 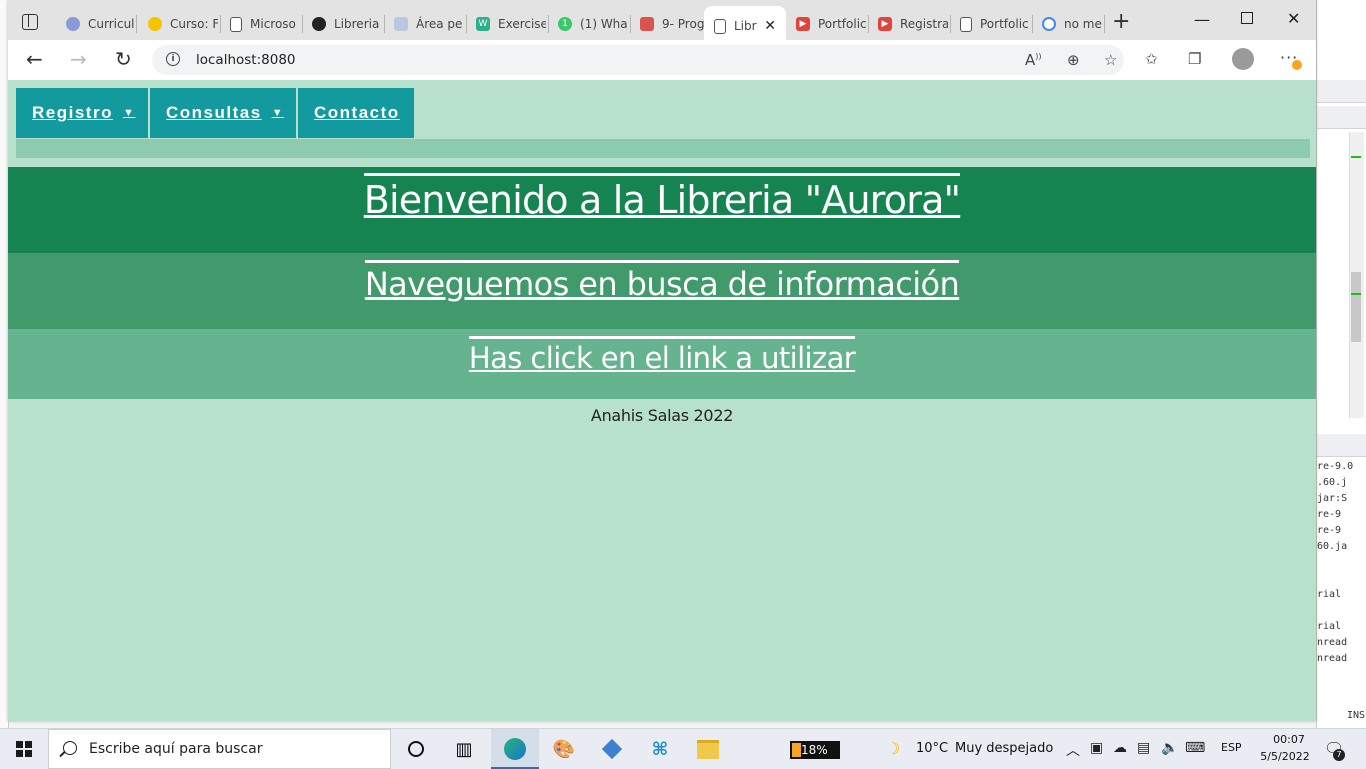 What do you see at coordinates (662, 197) in the screenshot?
I see `welcome-heading: Bienvenido a la Libreria "Aurora"` at bounding box center [662, 197].